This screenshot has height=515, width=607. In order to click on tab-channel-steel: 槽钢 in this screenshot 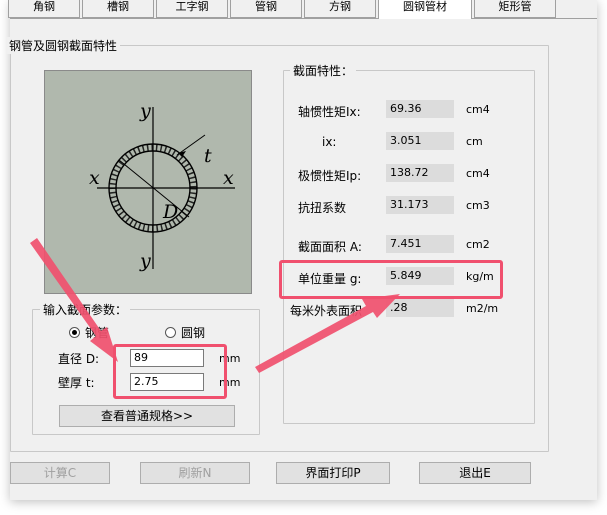, I will do `click(118, 9)`.